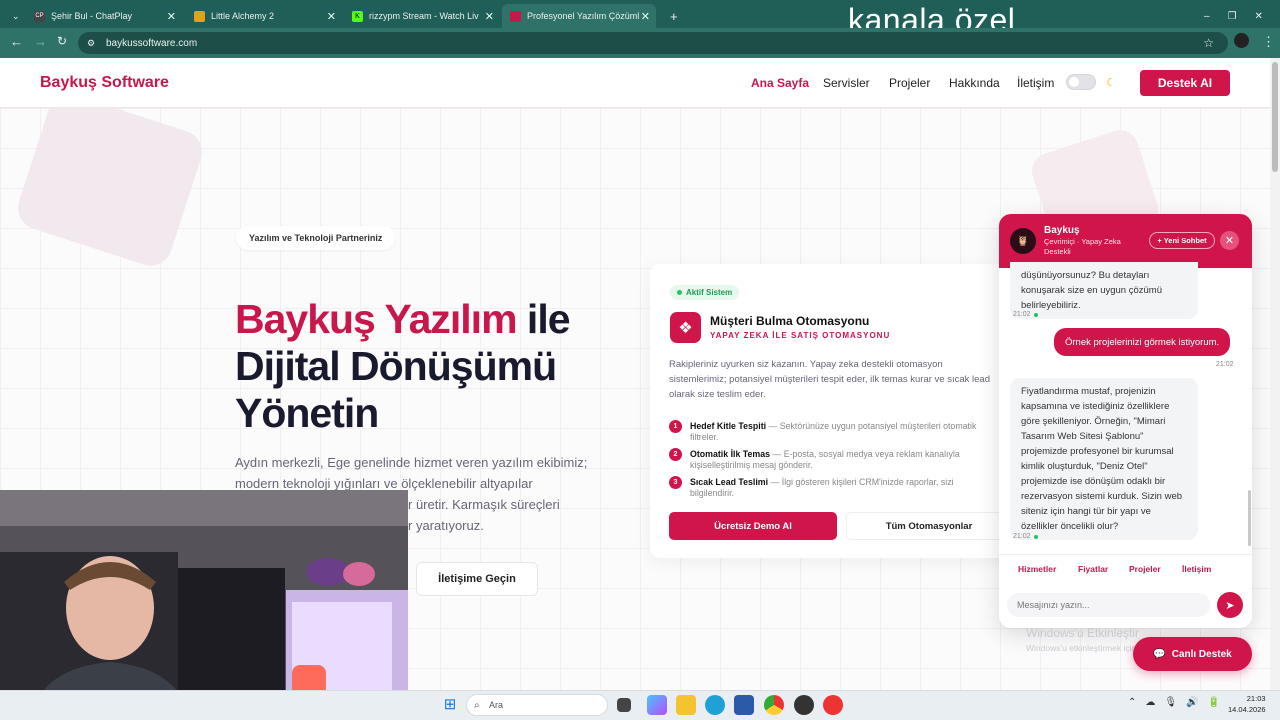 This screenshot has width=1280, height=720. Describe the element at coordinates (477, 579) in the screenshot. I see `contact-button: İletişime Geçin` at that location.